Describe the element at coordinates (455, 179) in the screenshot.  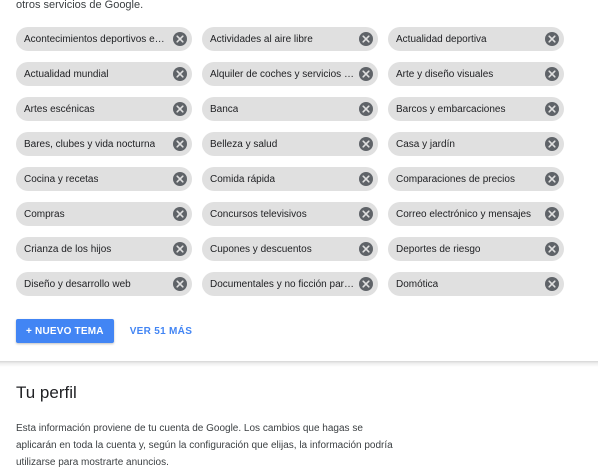
I see `topic-chip-label: Comparaciones de precios` at that location.